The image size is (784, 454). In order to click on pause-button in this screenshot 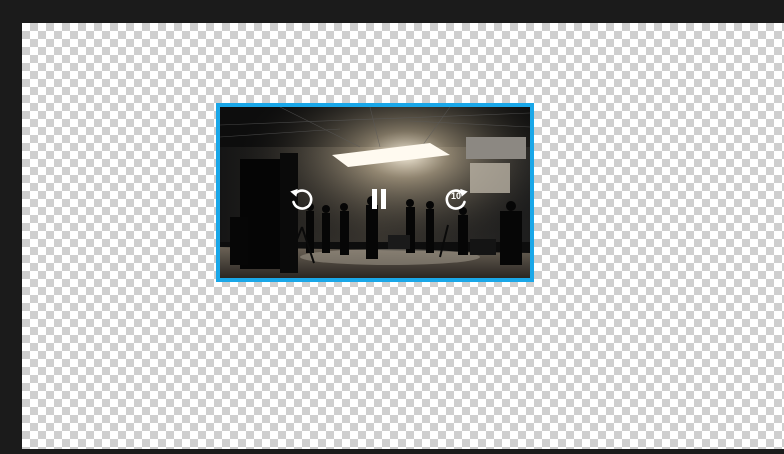, I will do `click(379, 199)`.